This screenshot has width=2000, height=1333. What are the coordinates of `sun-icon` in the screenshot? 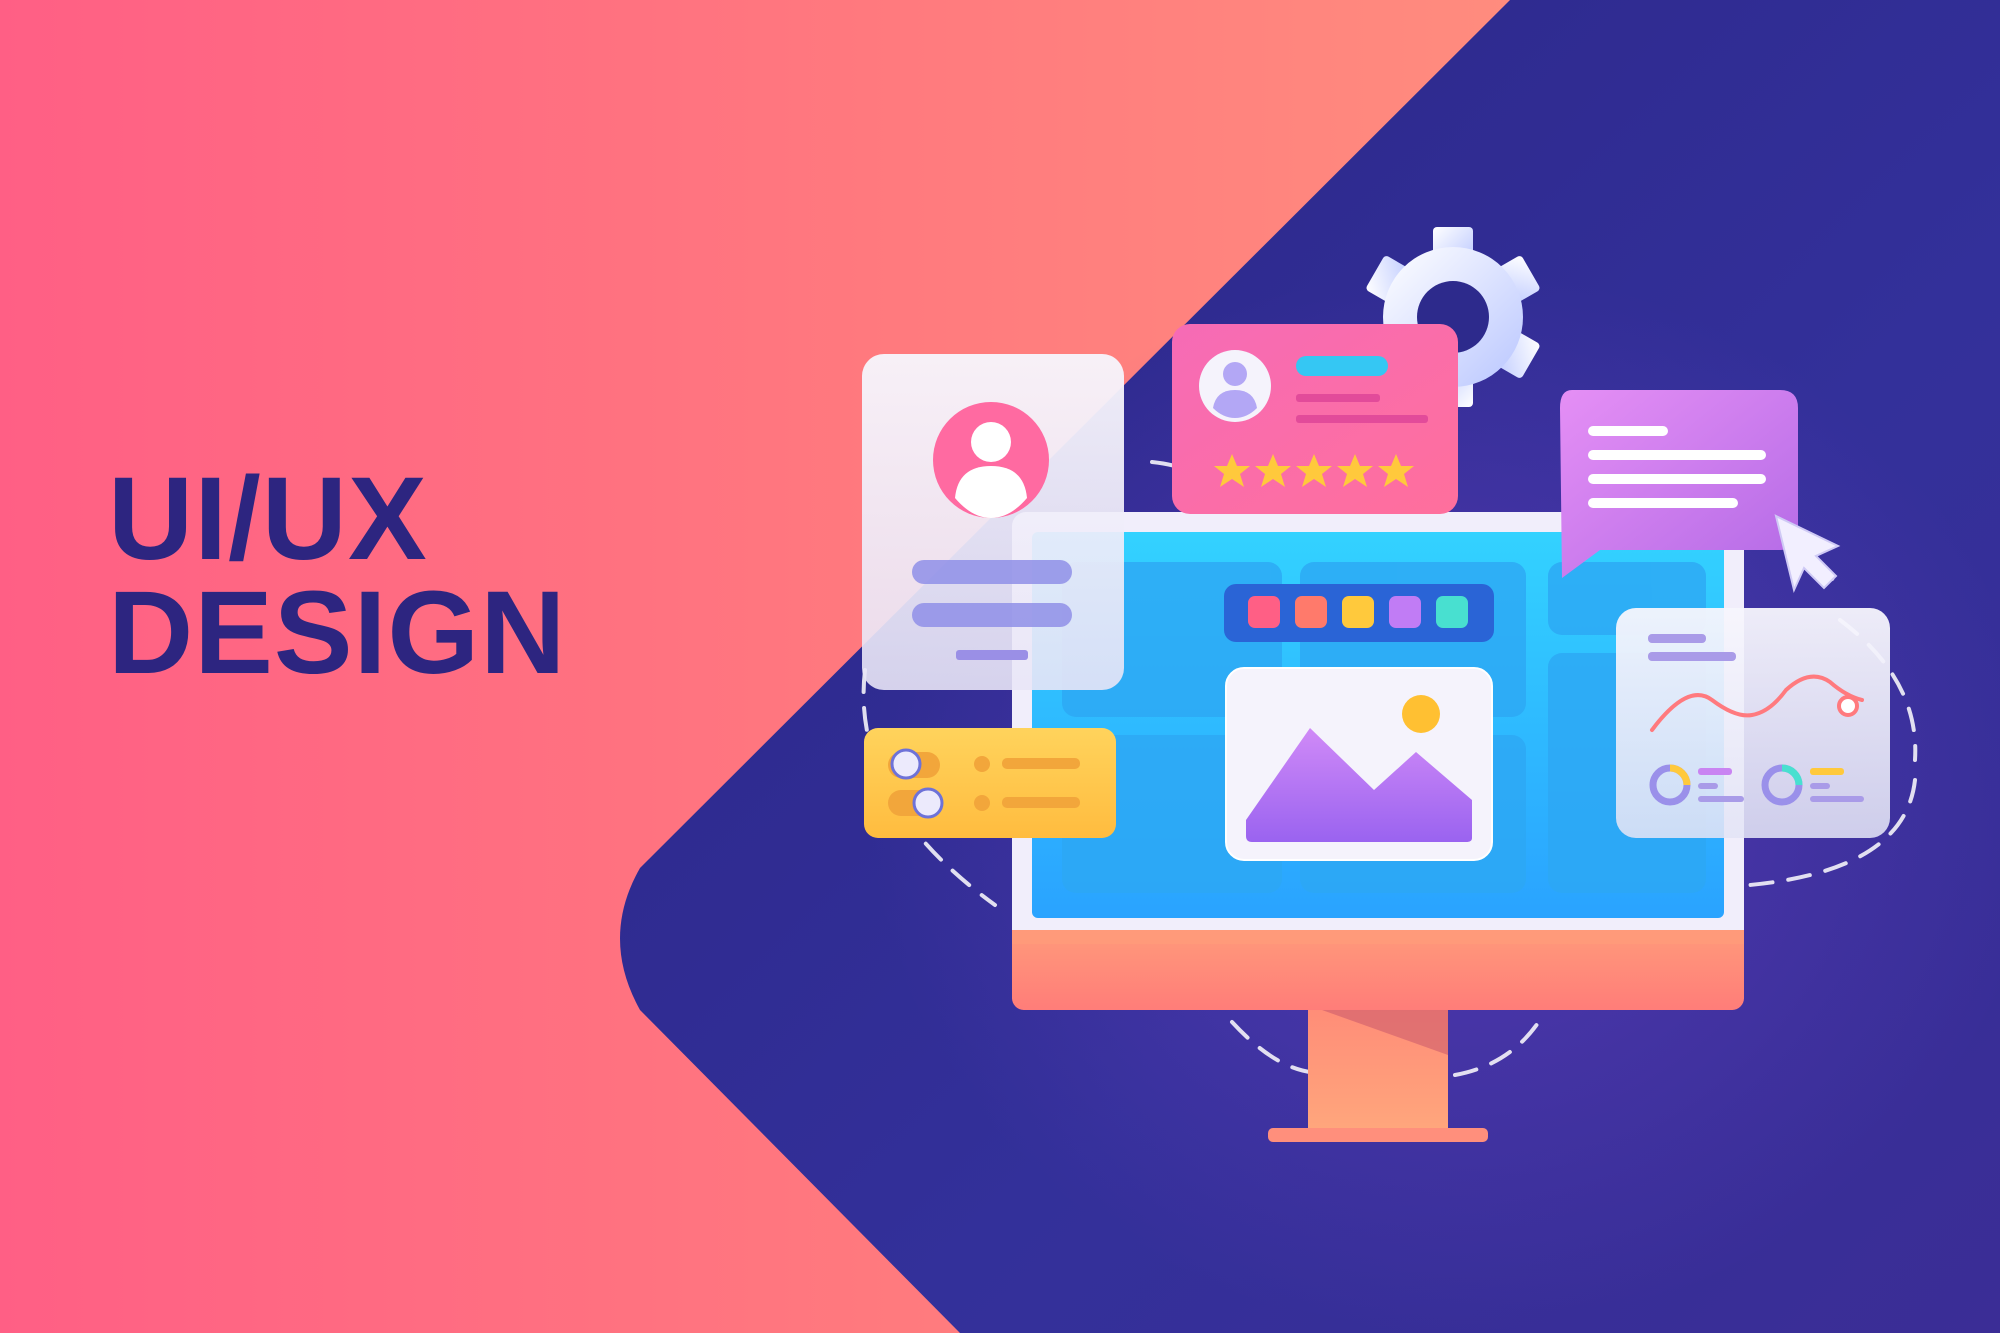 It's located at (1421, 714).